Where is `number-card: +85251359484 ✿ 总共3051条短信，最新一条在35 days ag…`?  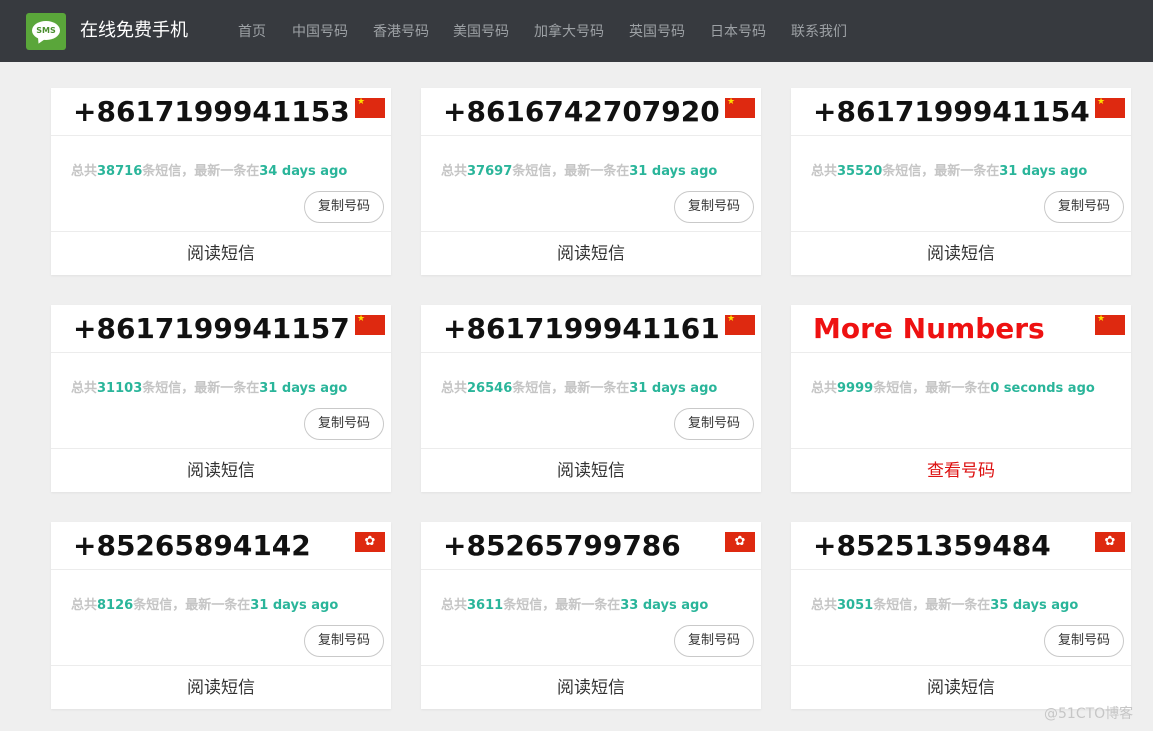
number-card: +85251359484 ✿ 总共3051条短信，最新一条在35 days ag… is located at coordinates (961, 615).